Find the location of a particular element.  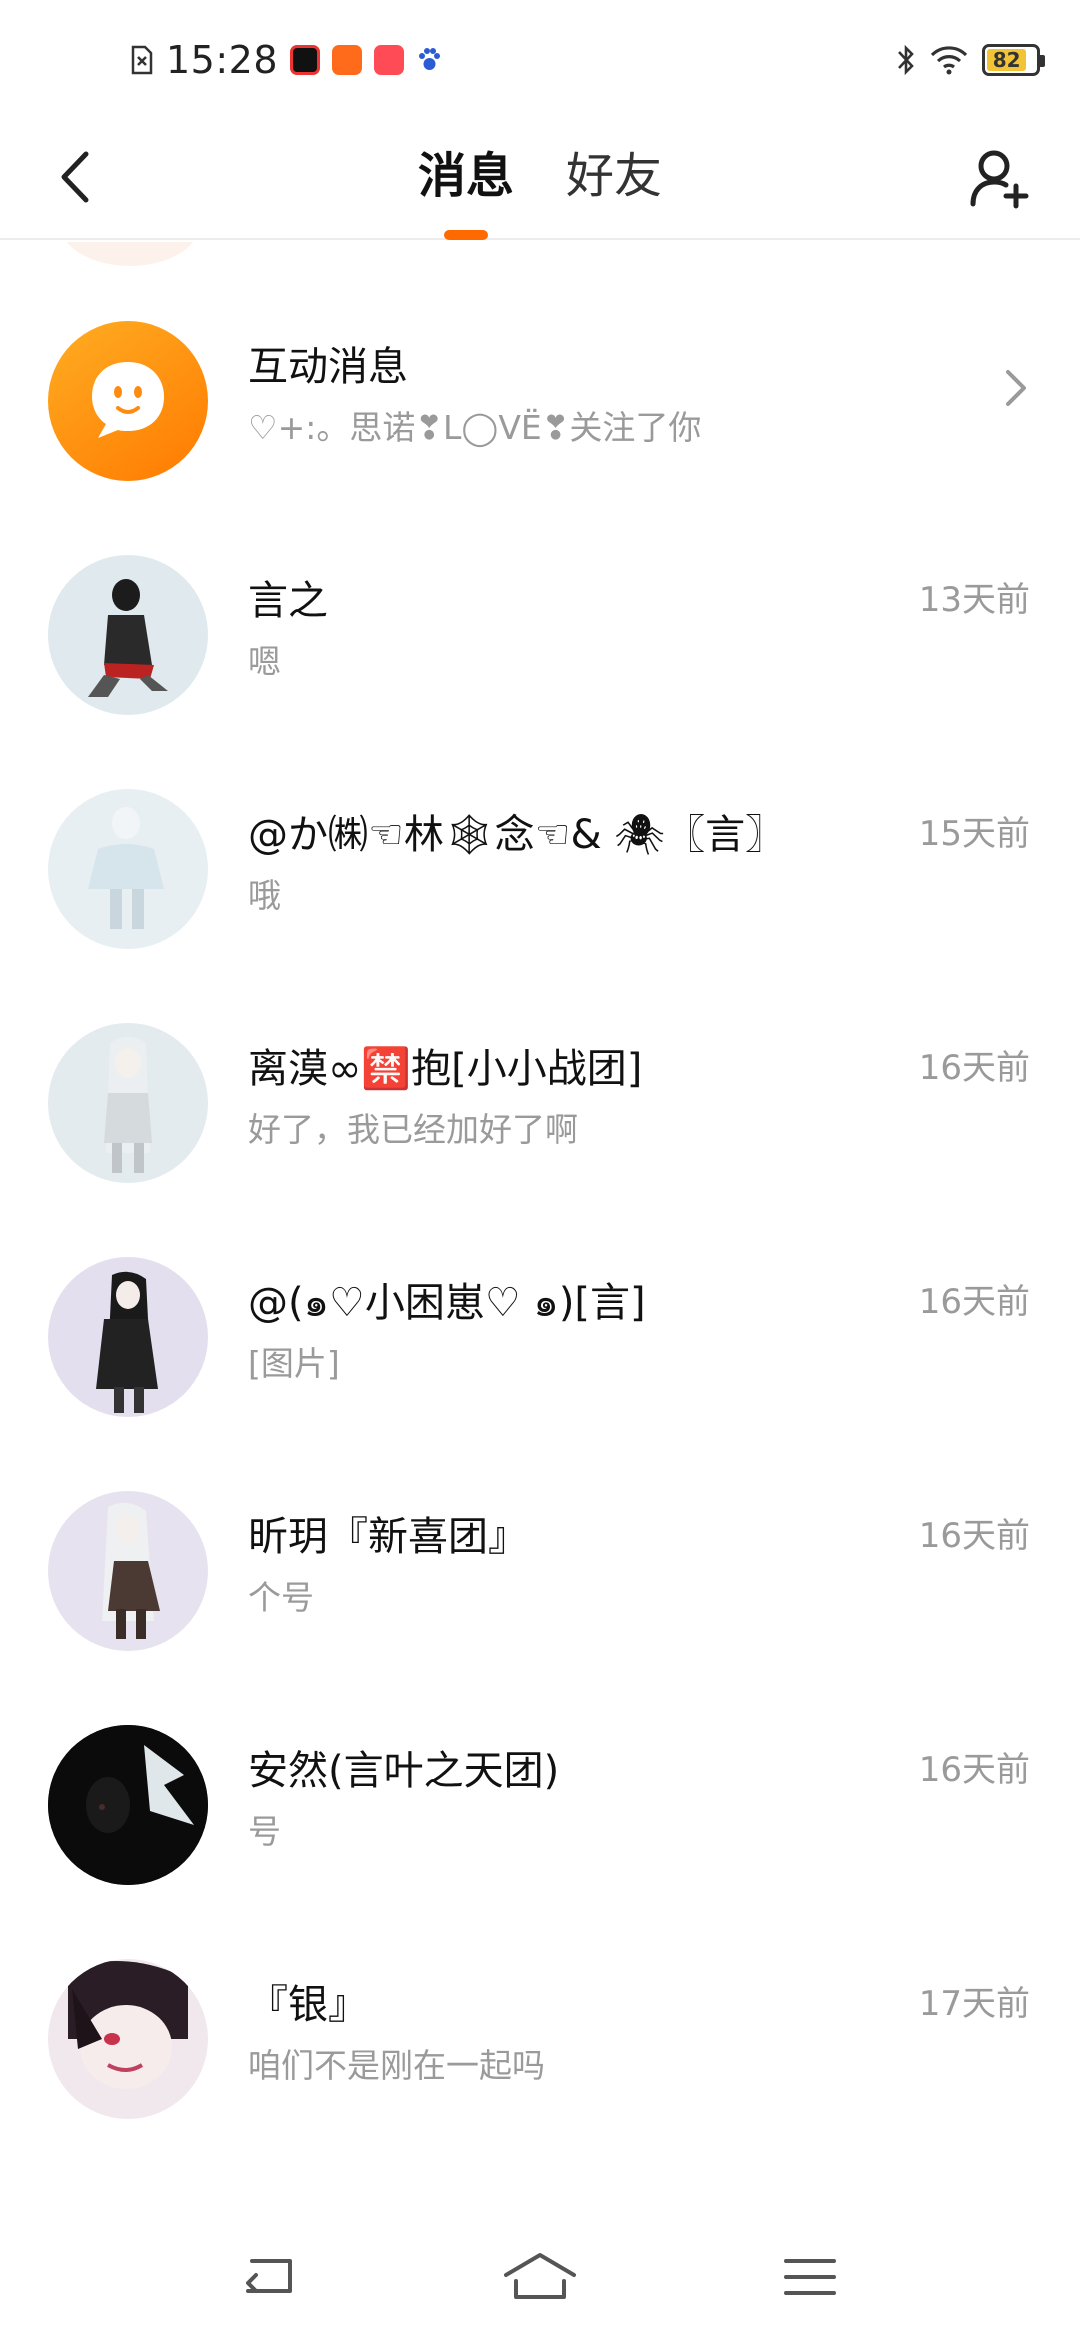

list-item: @(๑♡小困崽♡ ๑)[言] [图片] 16天前 is located at coordinates (540, 1319).